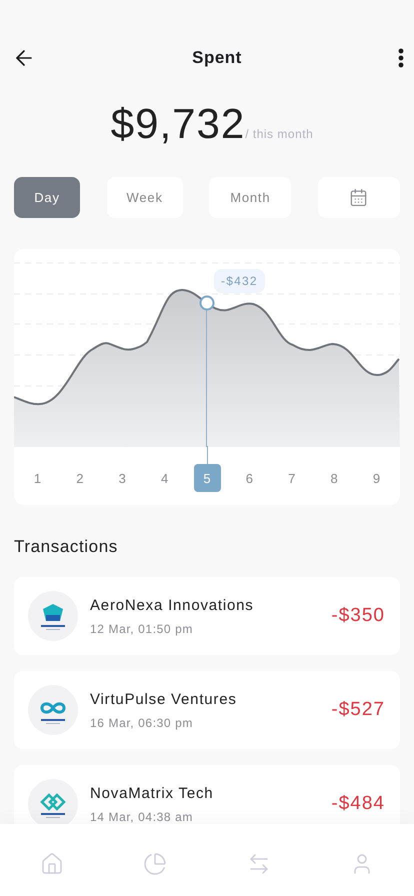 The width and height of the screenshot is (414, 896). Describe the element at coordinates (358, 616) in the screenshot. I see `transaction-amount: -$350` at that location.